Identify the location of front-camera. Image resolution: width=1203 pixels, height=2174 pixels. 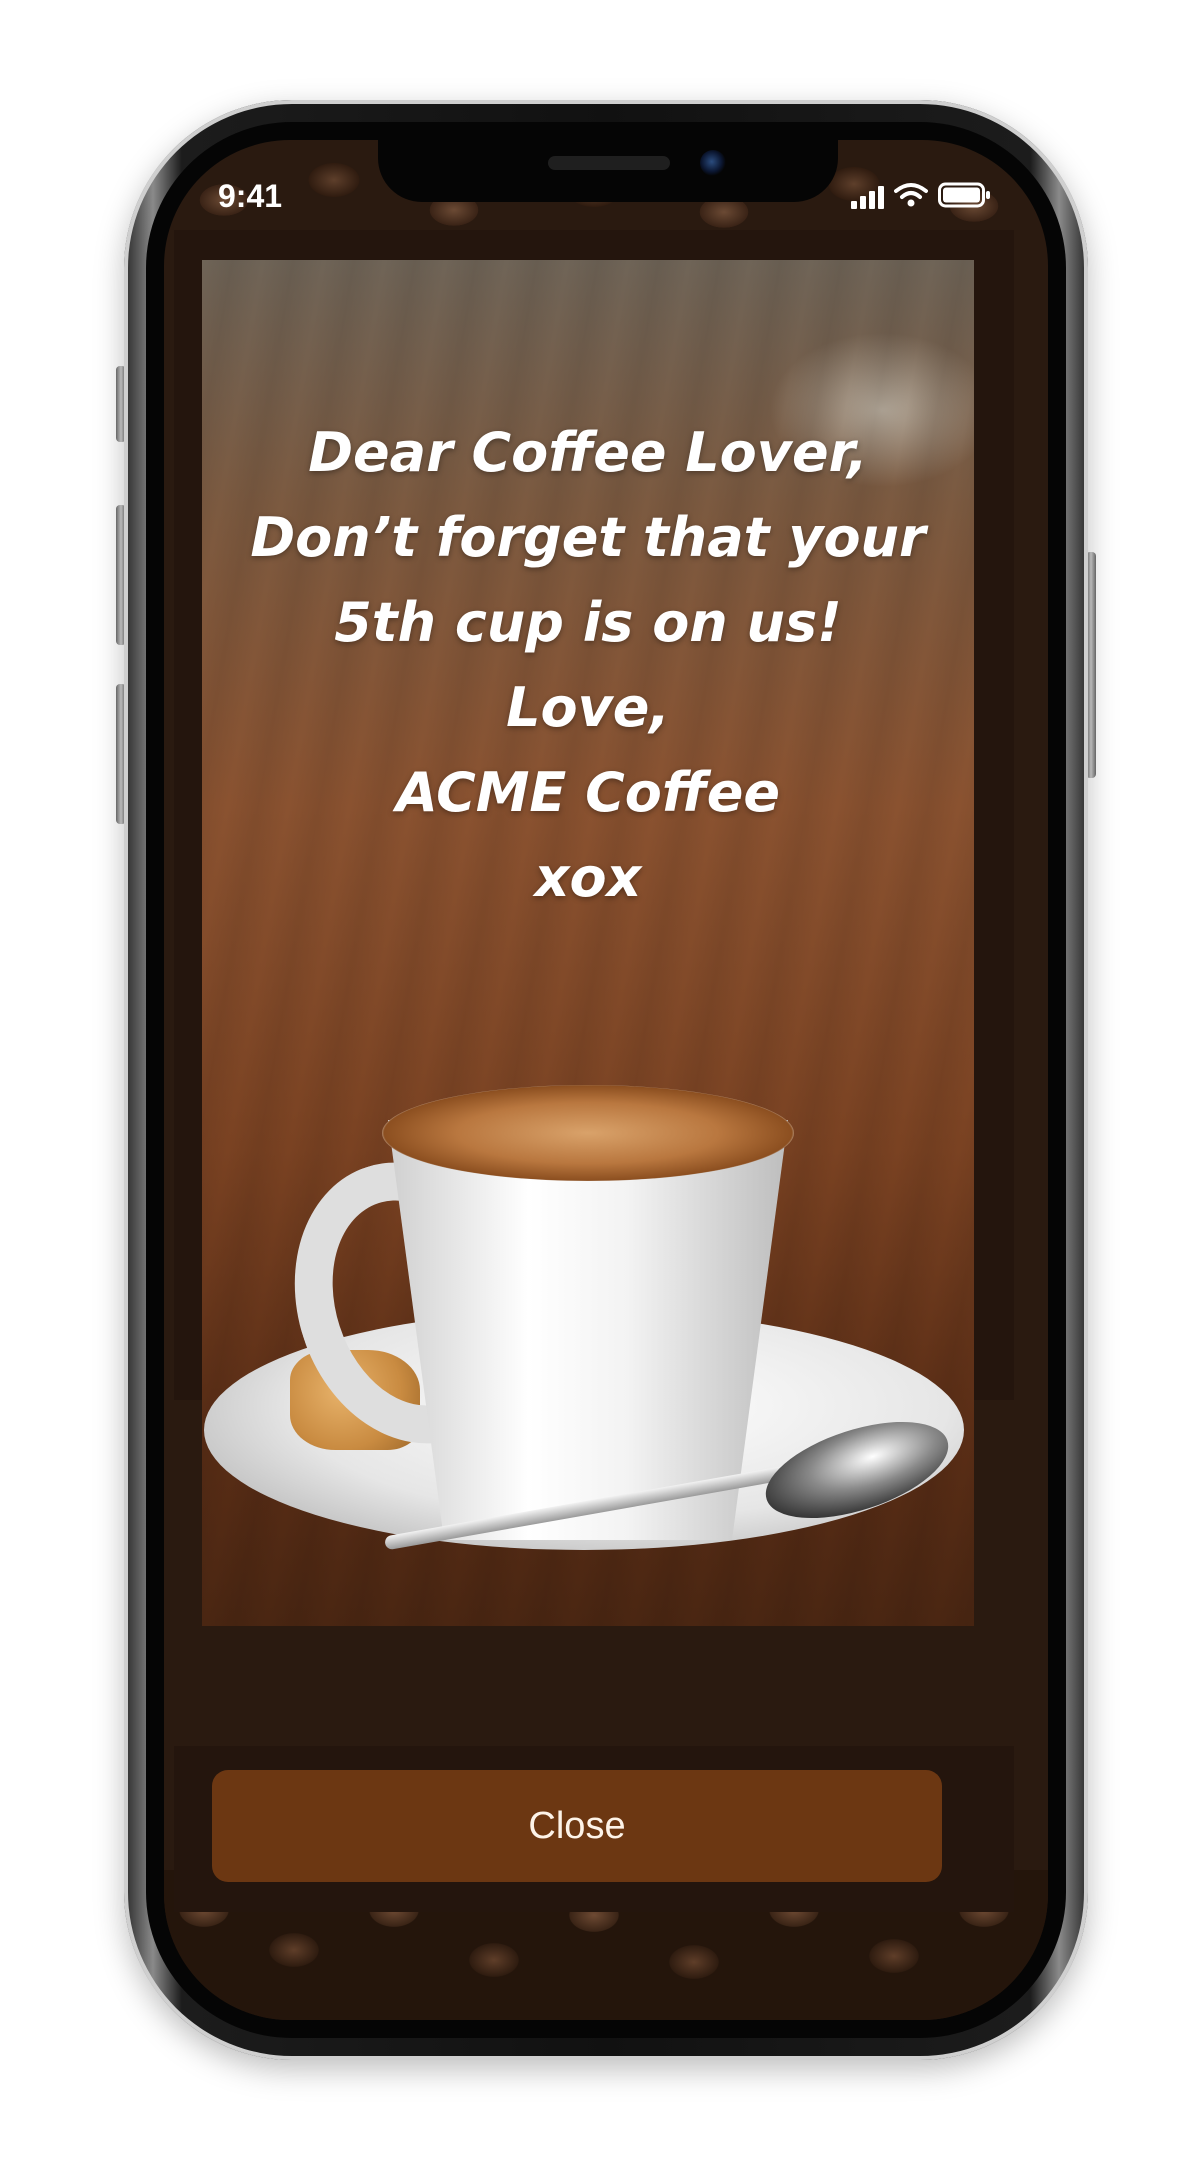
(713, 163).